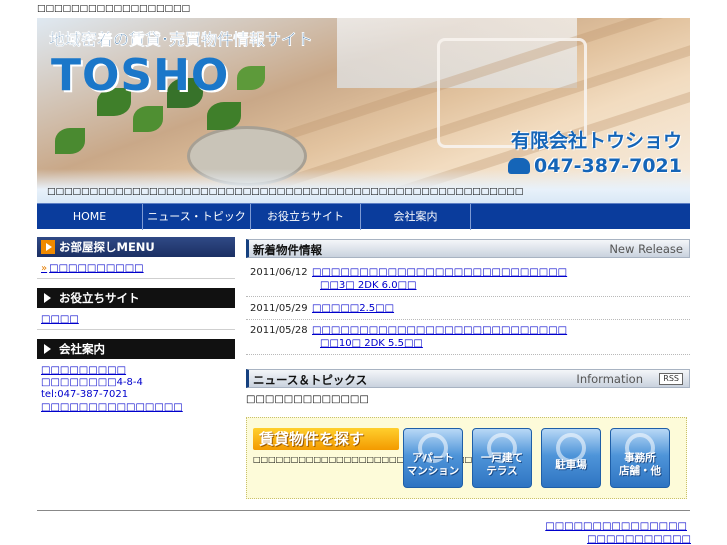 The image size is (727, 545). Describe the element at coordinates (83, 370) in the screenshot. I see `sidebar-company-name: □□□□□□□□□` at that location.